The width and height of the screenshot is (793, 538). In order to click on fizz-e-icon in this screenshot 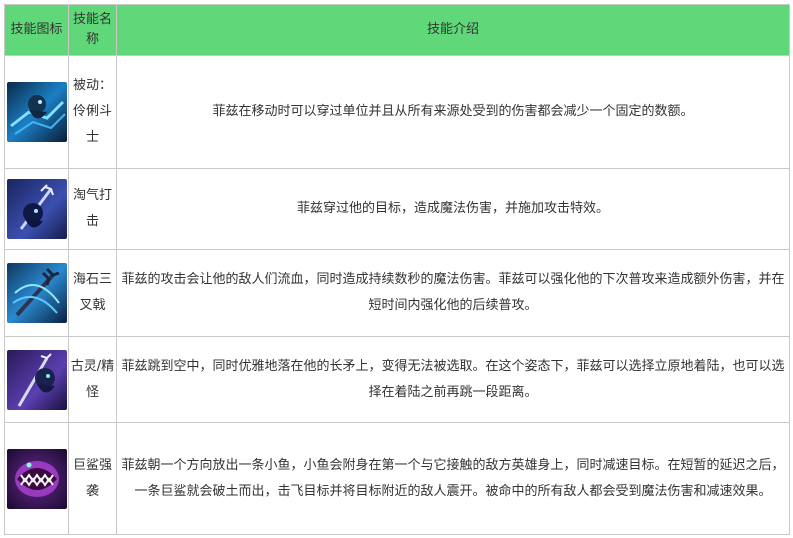, I will do `click(36, 379)`.